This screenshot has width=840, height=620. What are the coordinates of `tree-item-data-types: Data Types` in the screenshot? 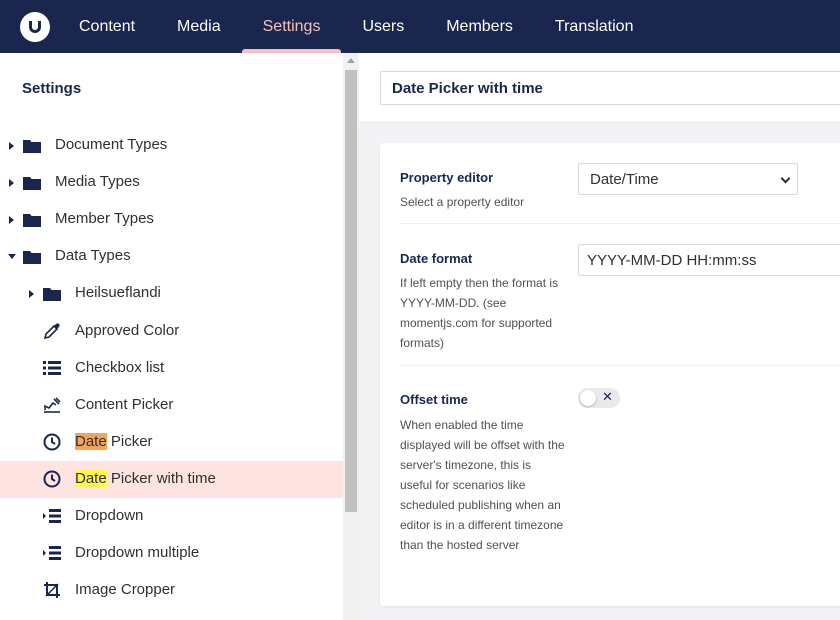 It's located at (171, 256).